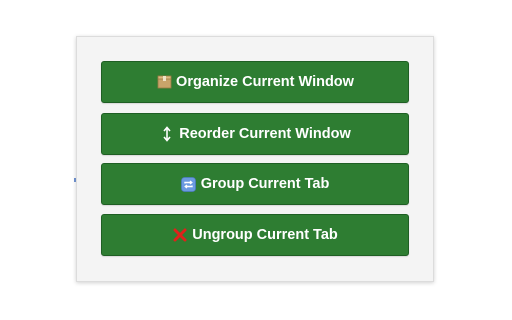 The image size is (512, 320). I want to click on up-down-arrow-icon, so click(167, 134).